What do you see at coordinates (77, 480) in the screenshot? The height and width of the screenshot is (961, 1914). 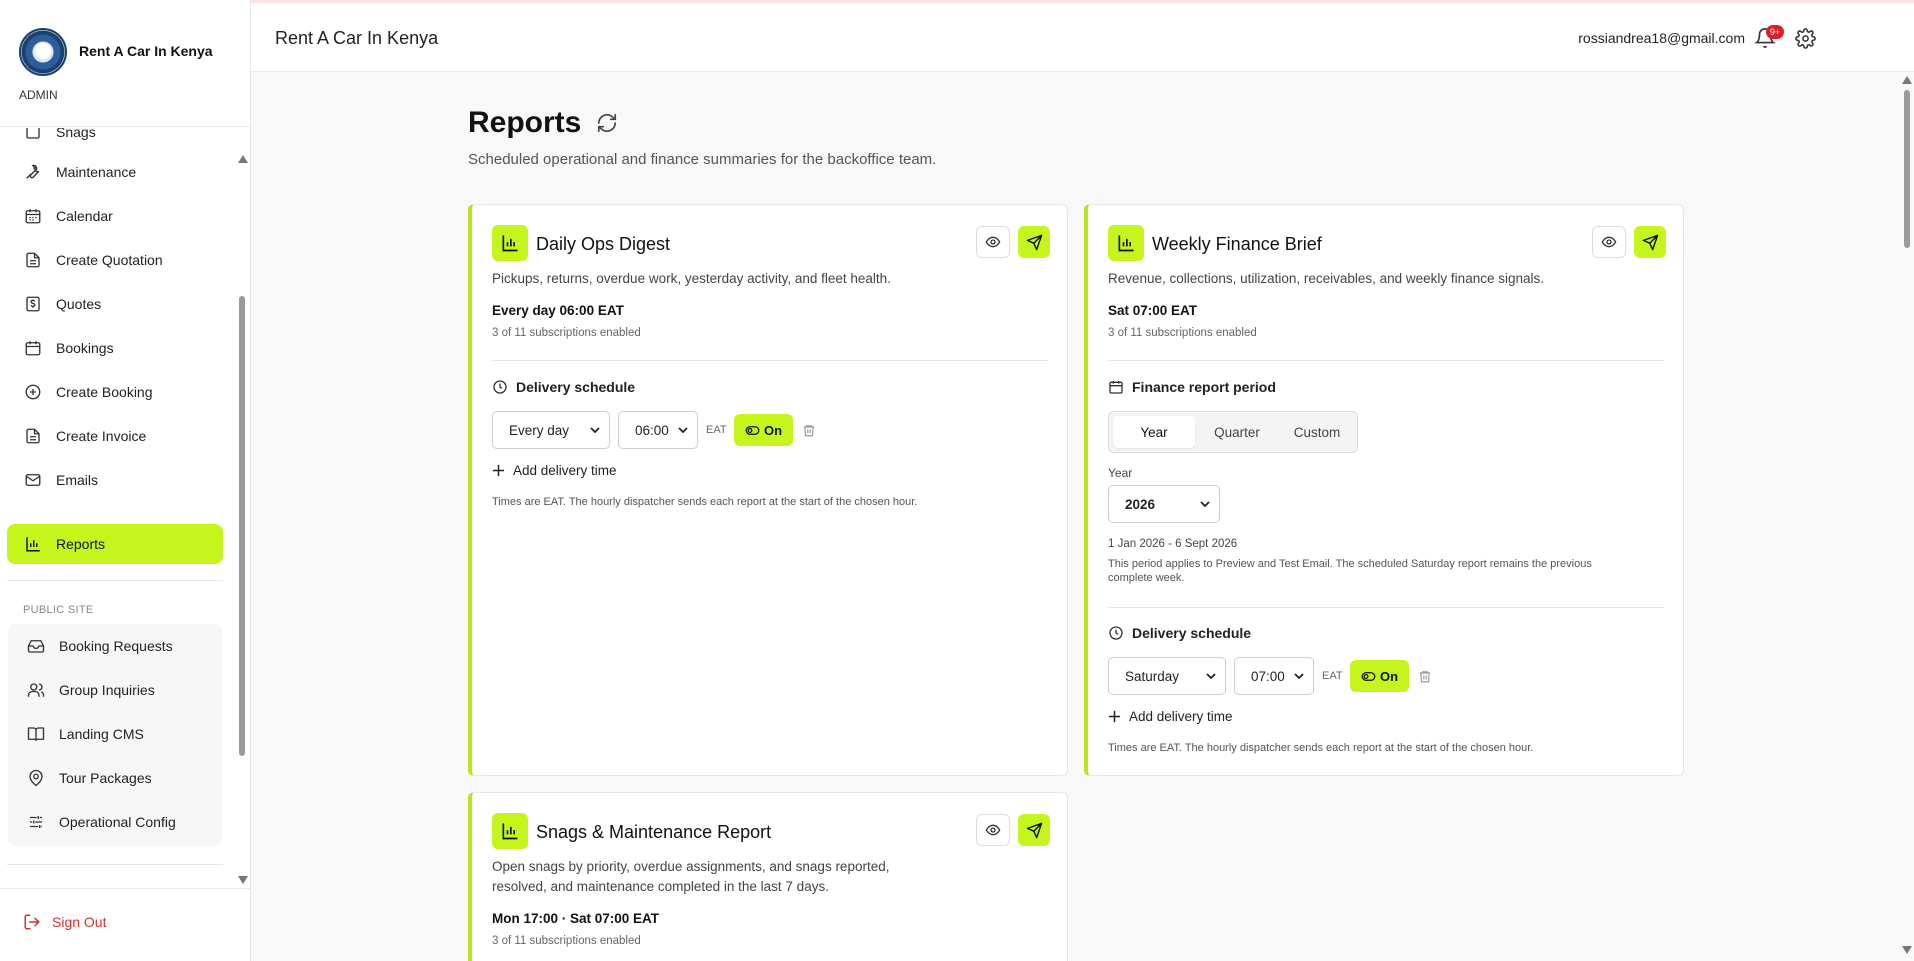 I see `sidebar-item-label: Emails` at bounding box center [77, 480].